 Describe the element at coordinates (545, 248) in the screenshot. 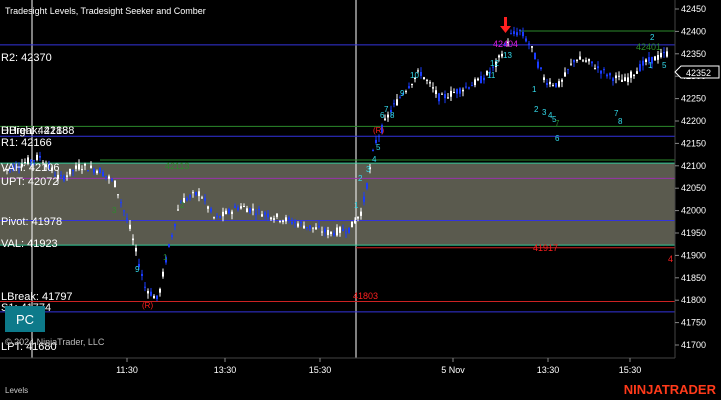

I see `level-annotation: 41917` at that location.